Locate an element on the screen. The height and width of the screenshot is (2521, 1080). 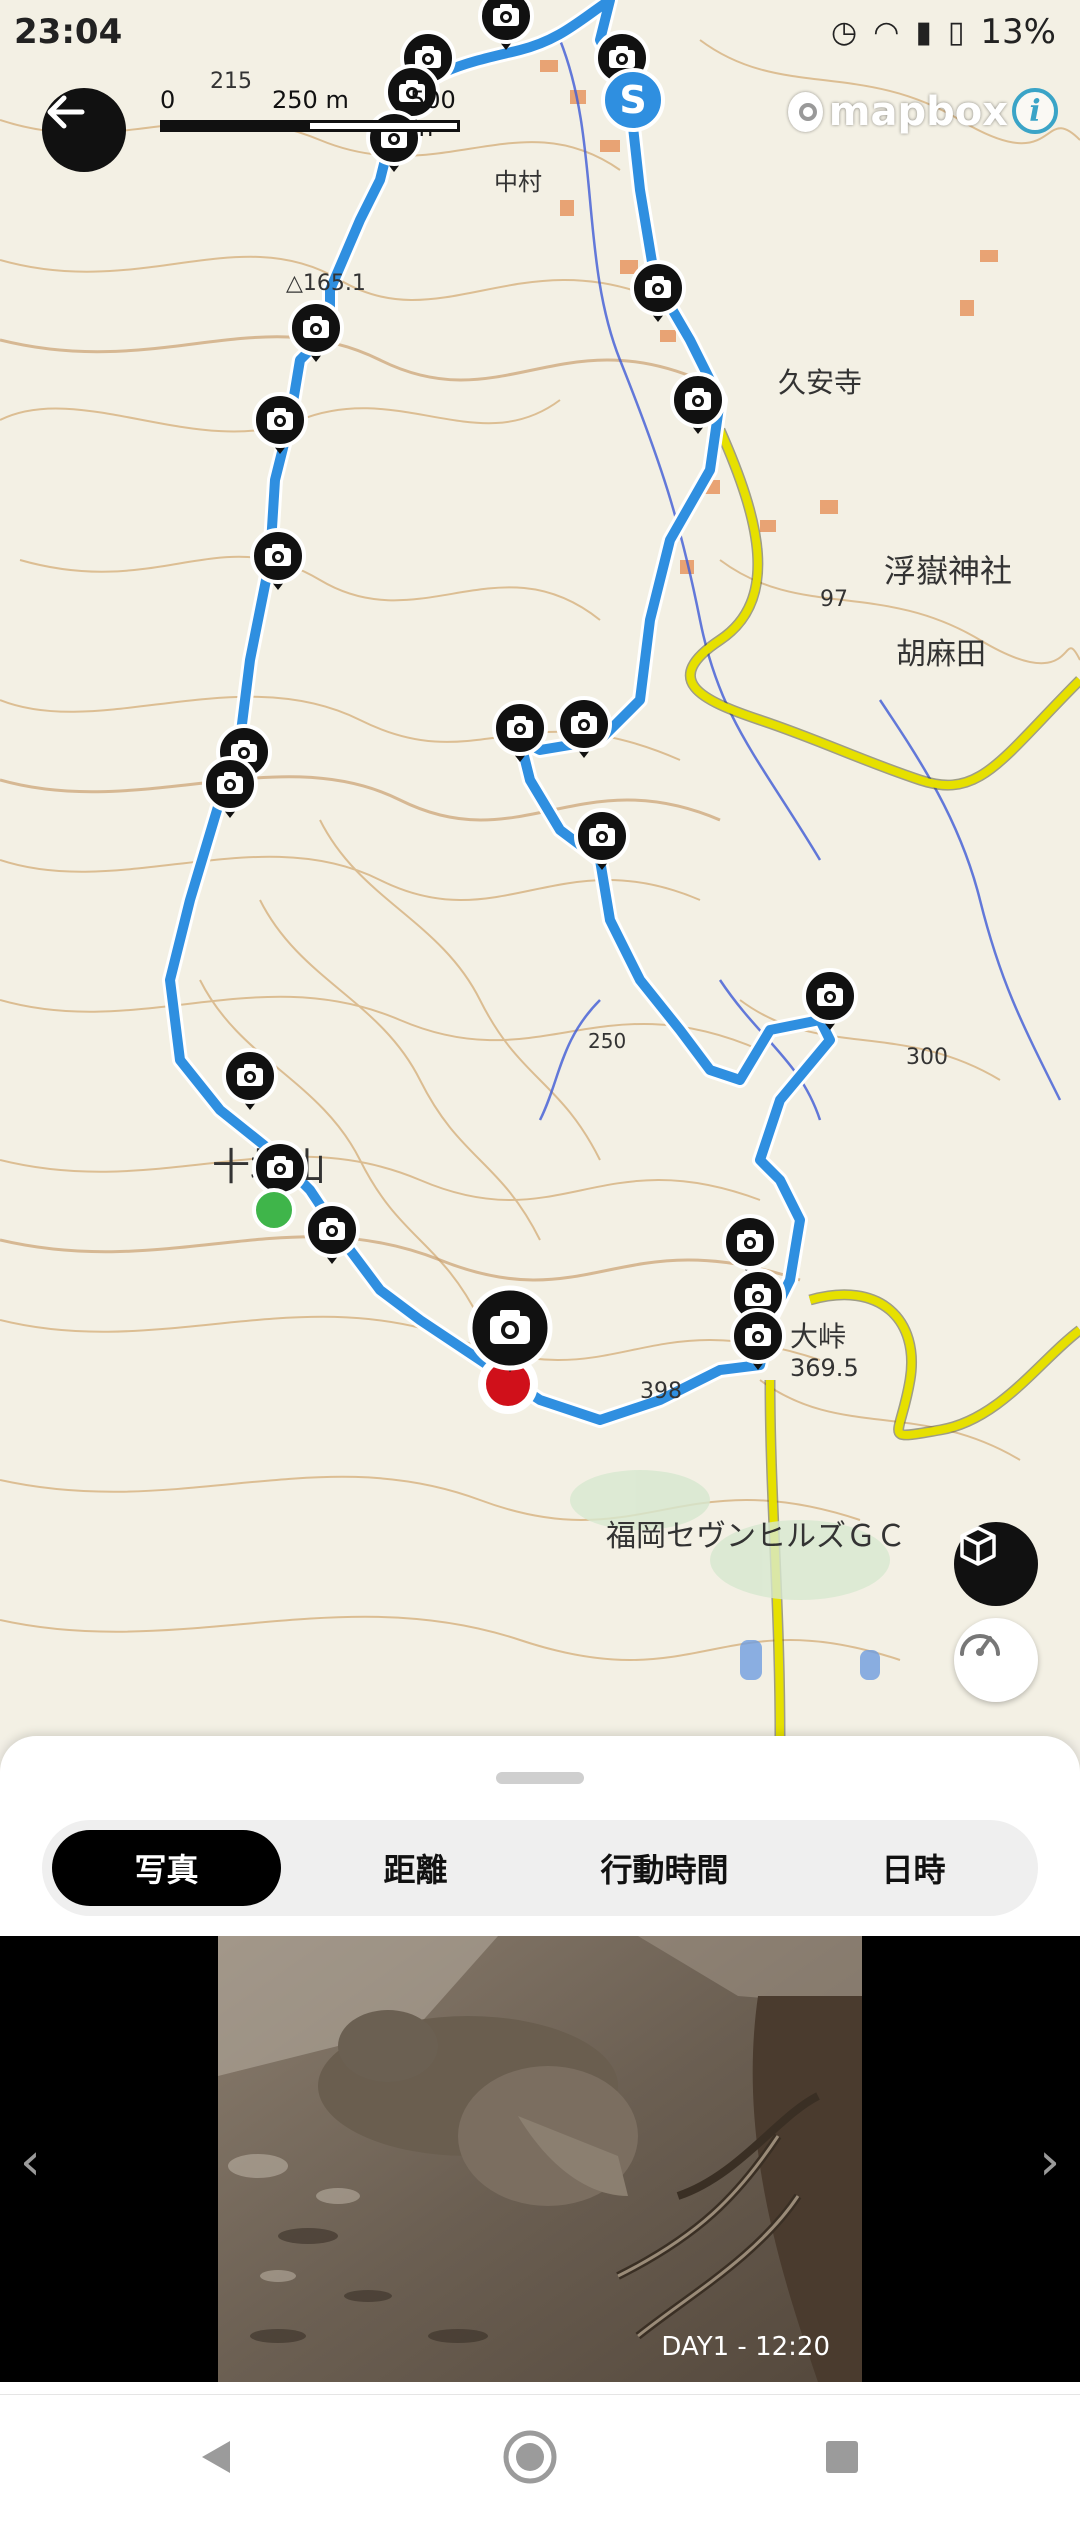
map-scale: 0 250 m 500 m is located at coordinates (315, 114).